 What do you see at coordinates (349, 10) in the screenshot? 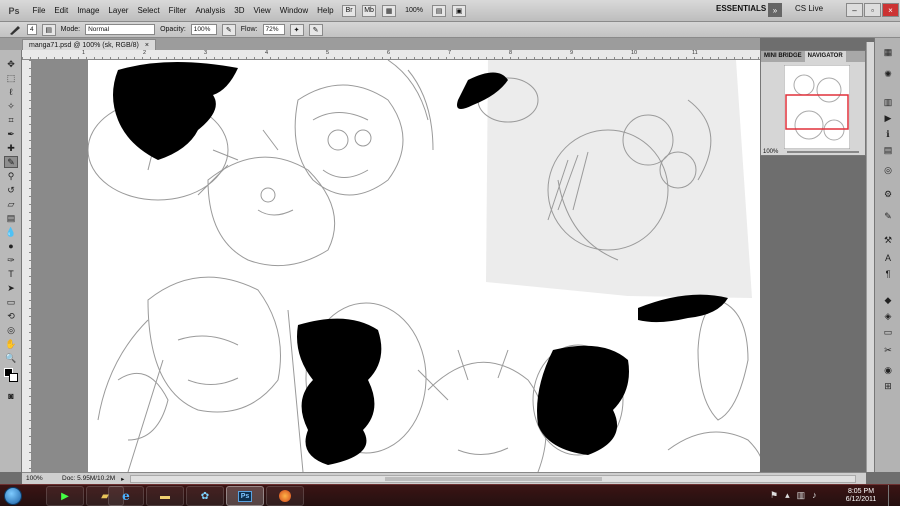
I see `bridge-icon: Br` at bounding box center [349, 10].